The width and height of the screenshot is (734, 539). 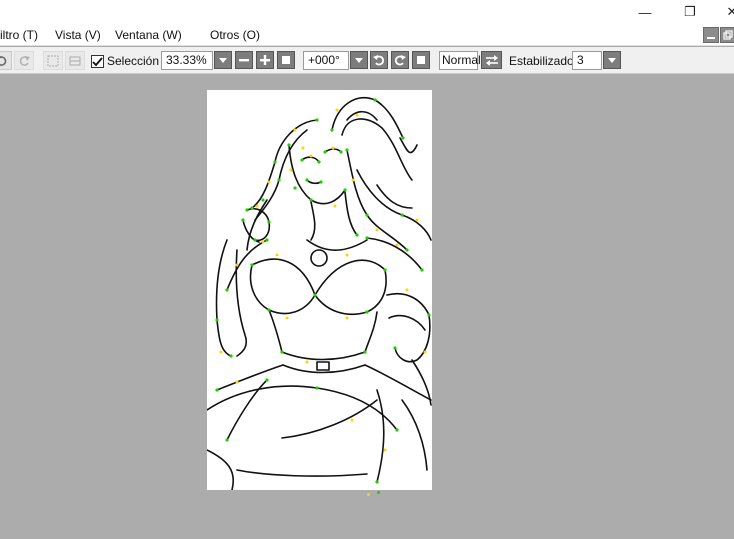 I want to click on redo-button, so click(x=24, y=60).